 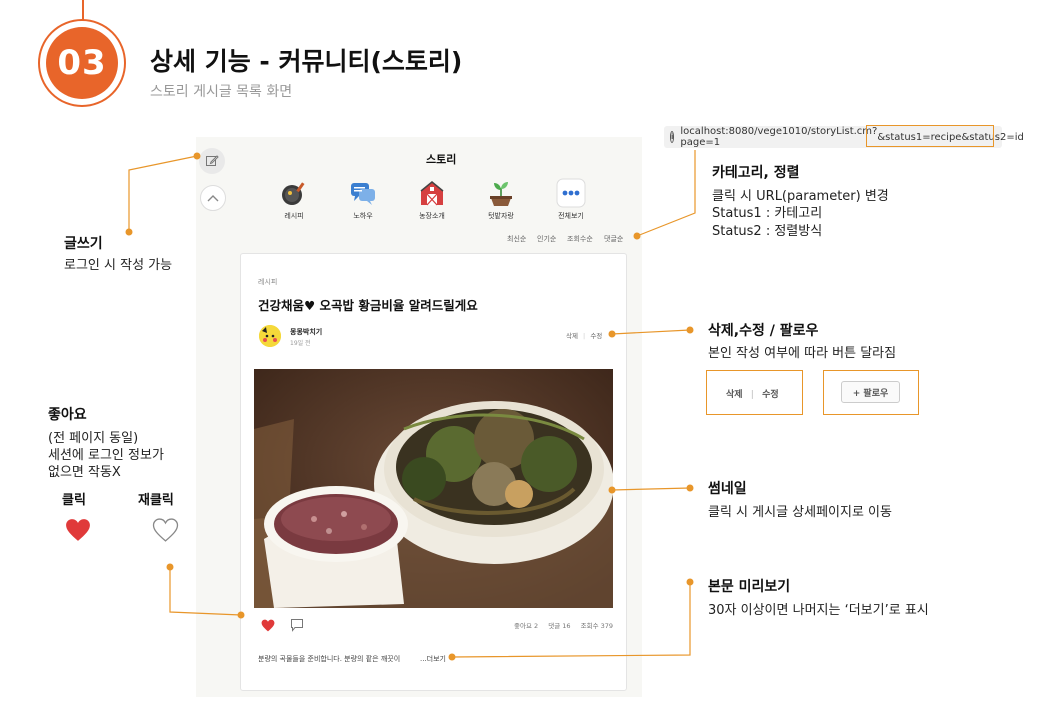 What do you see at coordinates (156, 500) in the screenshot?
I see `annotation-like-reclick-label: 재클릭` at bounding box center [156, 500].